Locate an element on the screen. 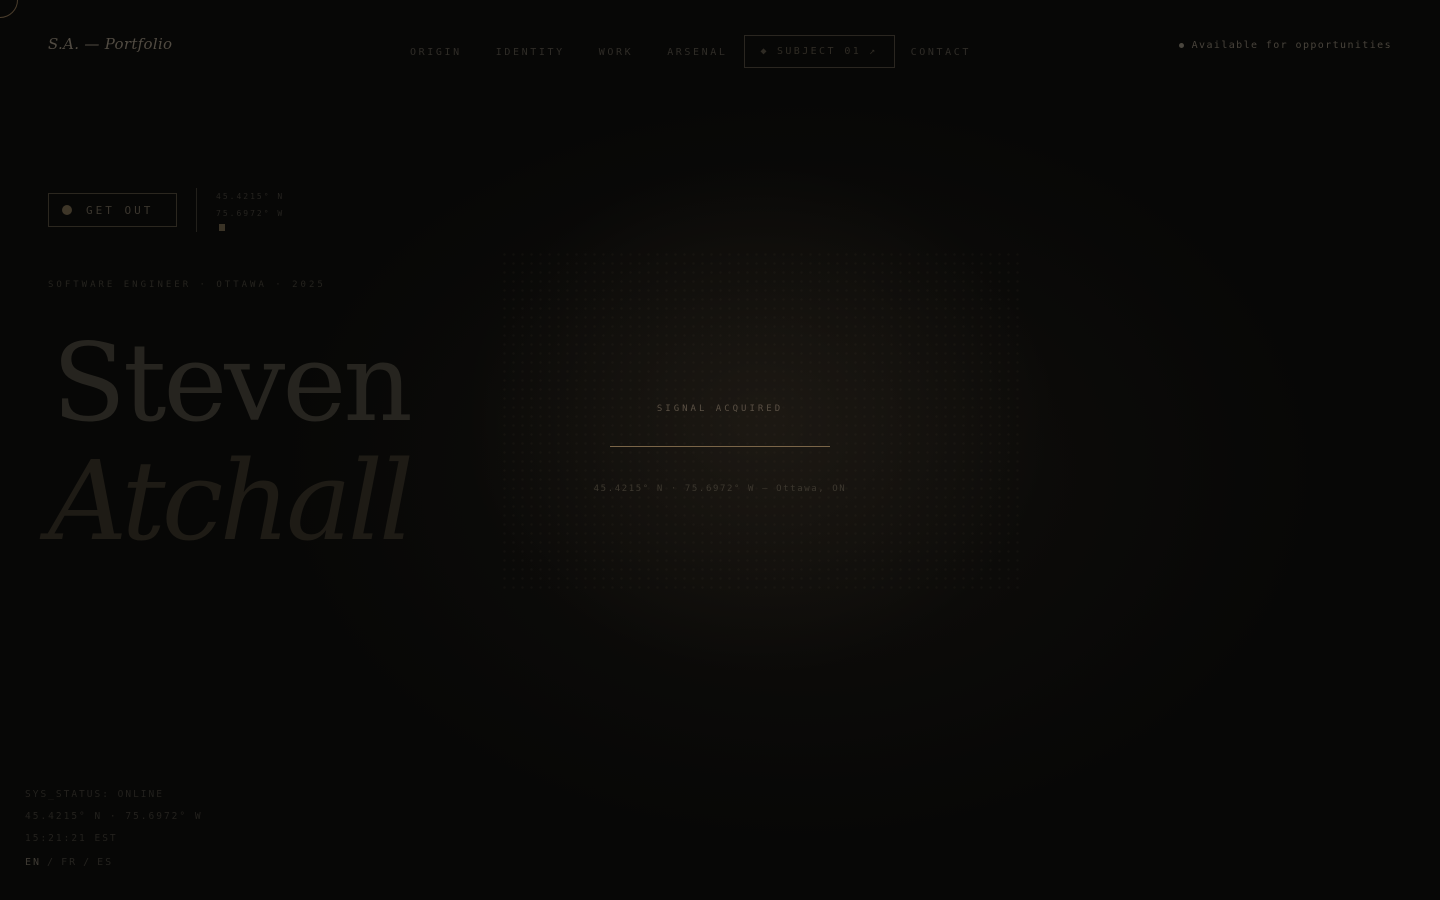 This screenshot has width=1440, height=900. signal-label: SIGNAL ACQUIRED is located at coordinates (720, 409).